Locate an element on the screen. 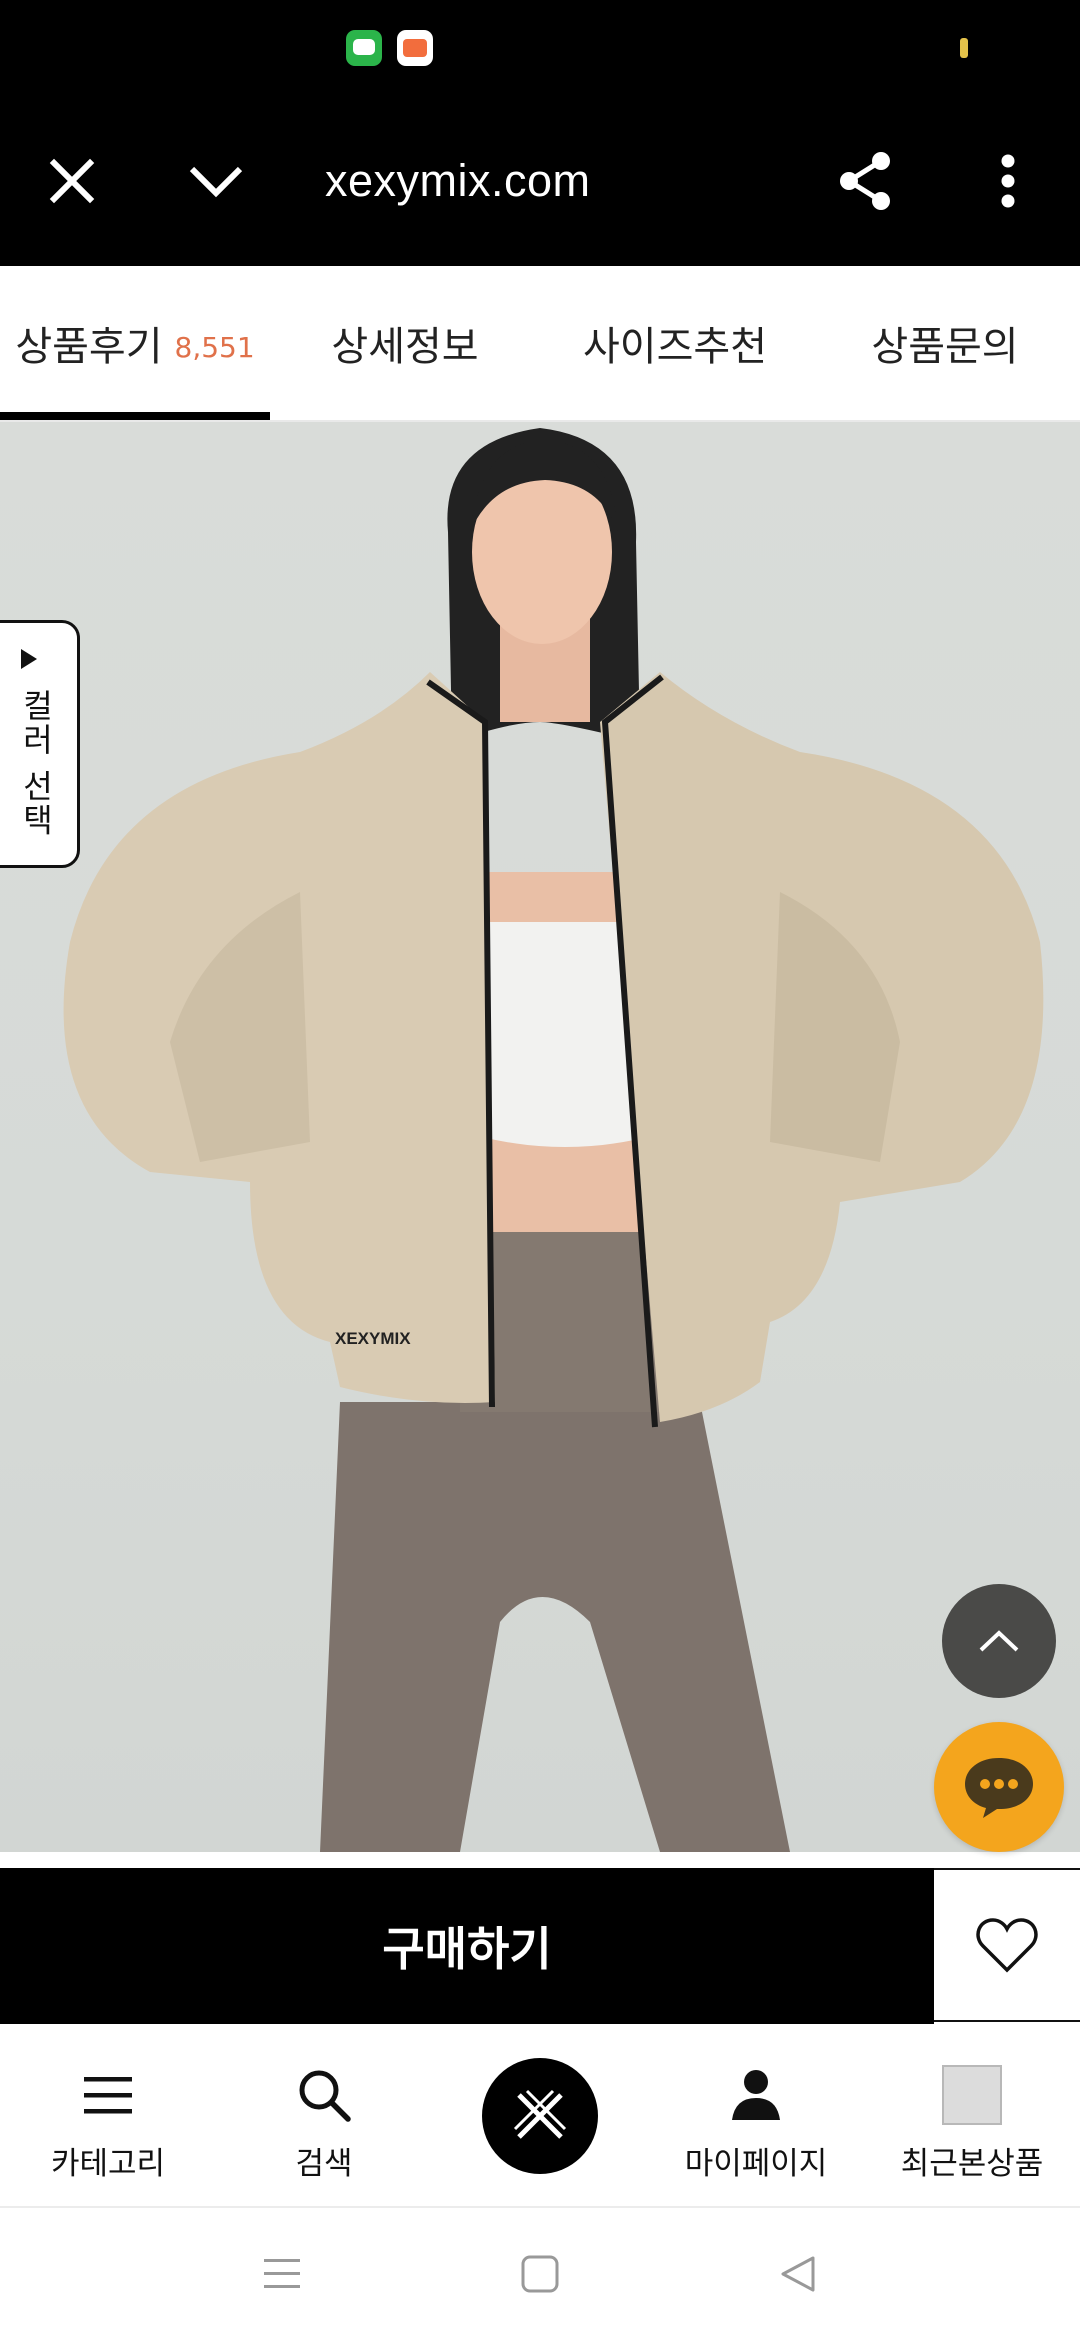 The width and height of the screenshot is (1080, 2340). back-button is located at coordinates (798, 2274).